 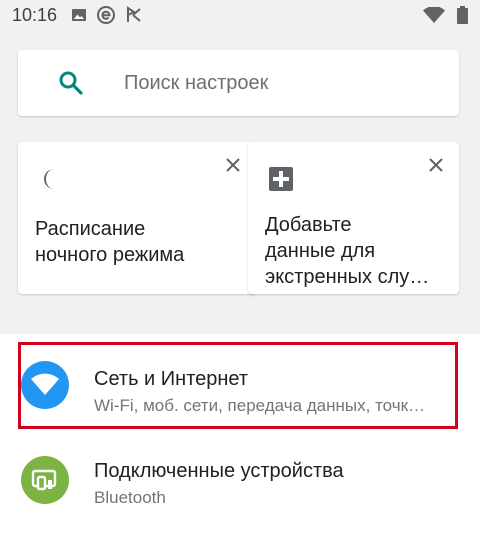 I want to click on e-app-icon, so click(x=106, y=15).